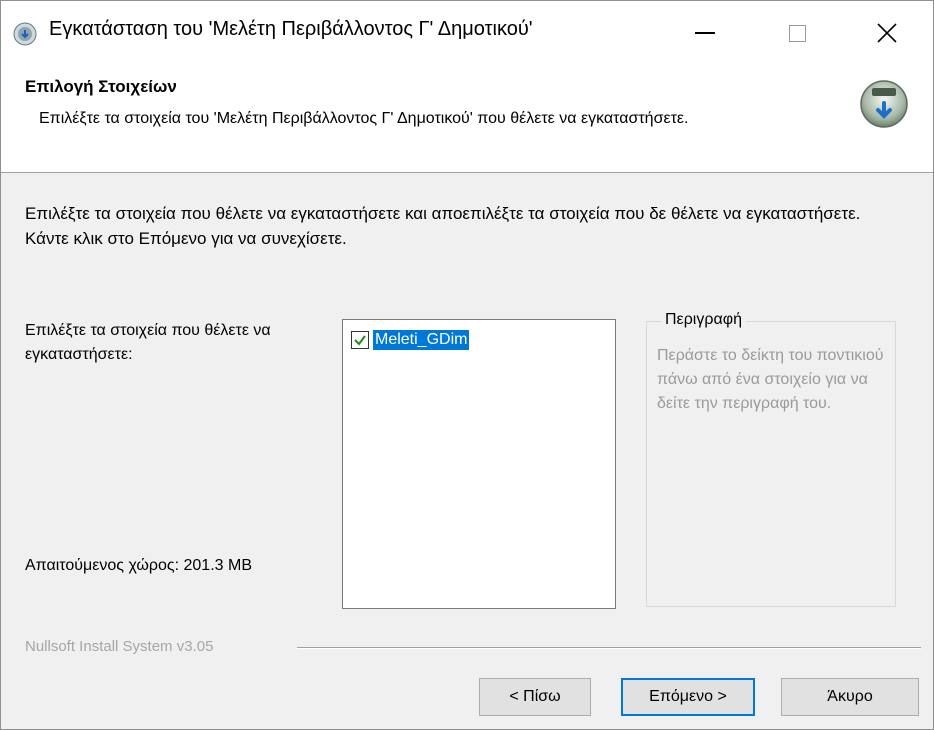 The width and height of the screenshot is (934, 730). I want to click on next-button: Επόμενο >, so click(688, 697).